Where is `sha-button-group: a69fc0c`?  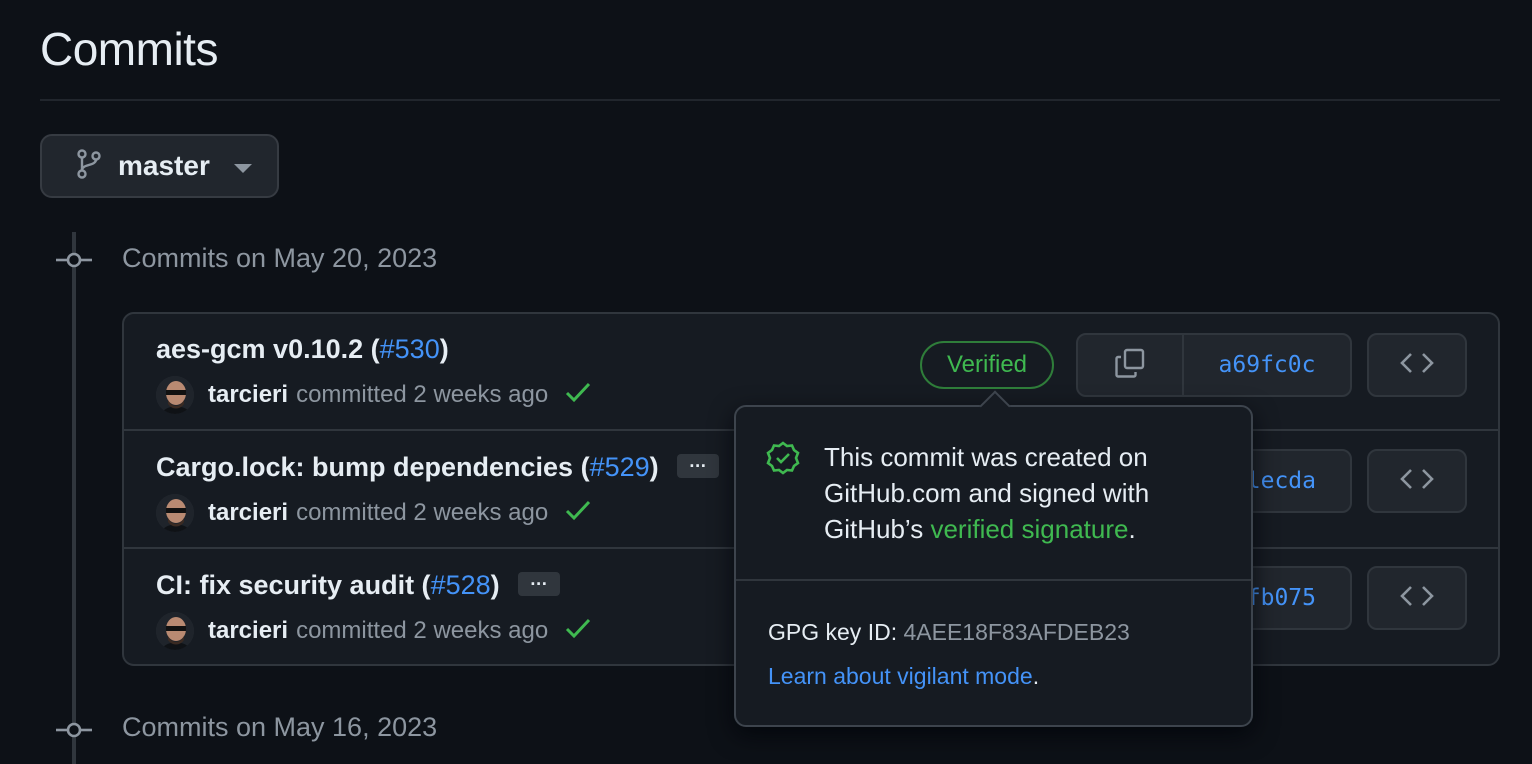 sha-button-group: a69fc0c is located at coordinates (1214, 365).